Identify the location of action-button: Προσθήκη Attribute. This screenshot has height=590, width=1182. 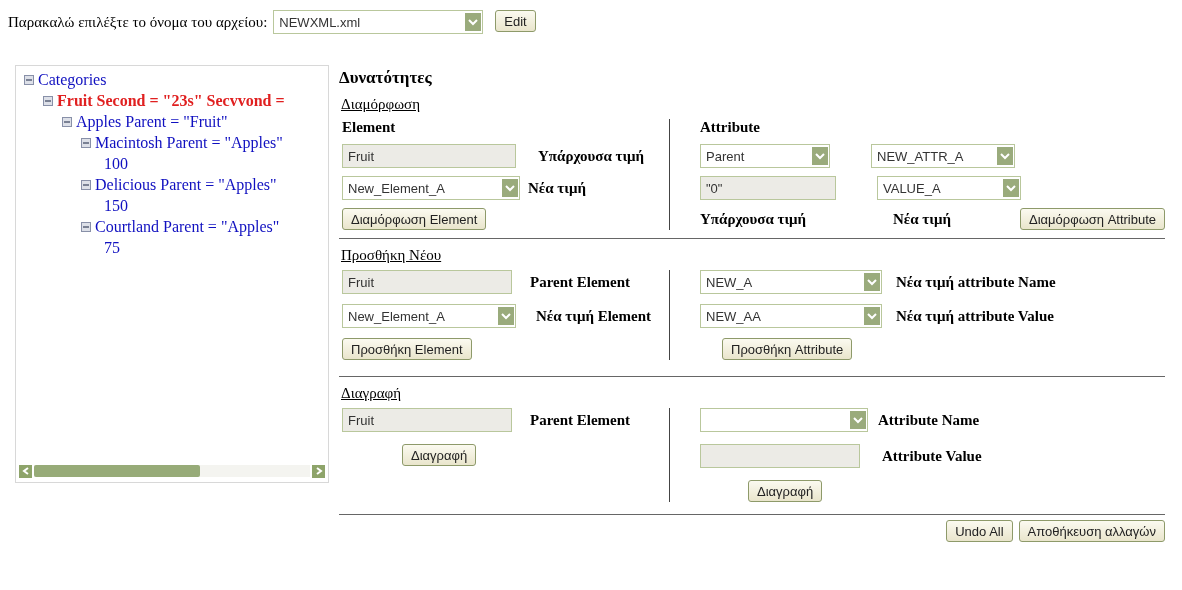
(787, 349).